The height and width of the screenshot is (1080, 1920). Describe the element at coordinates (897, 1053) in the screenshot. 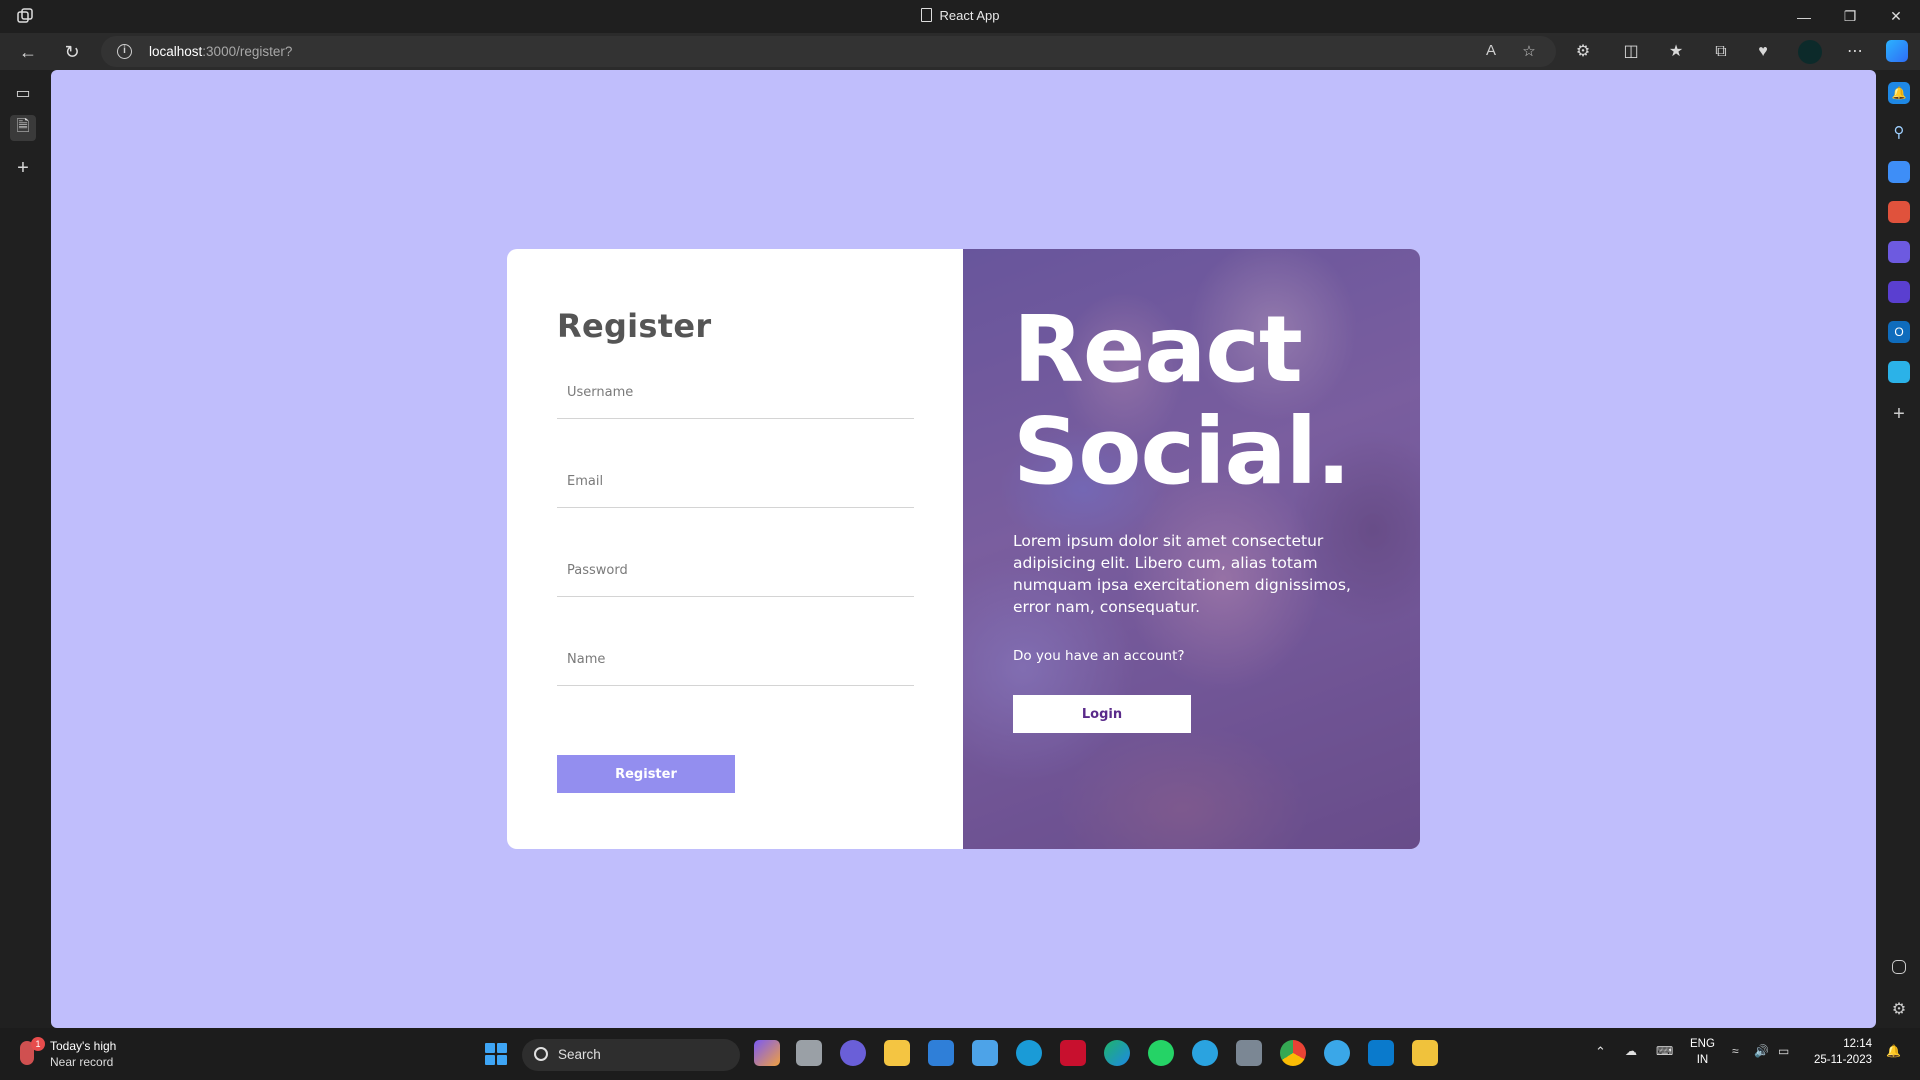

I see `file-explorer-icon` at that location.